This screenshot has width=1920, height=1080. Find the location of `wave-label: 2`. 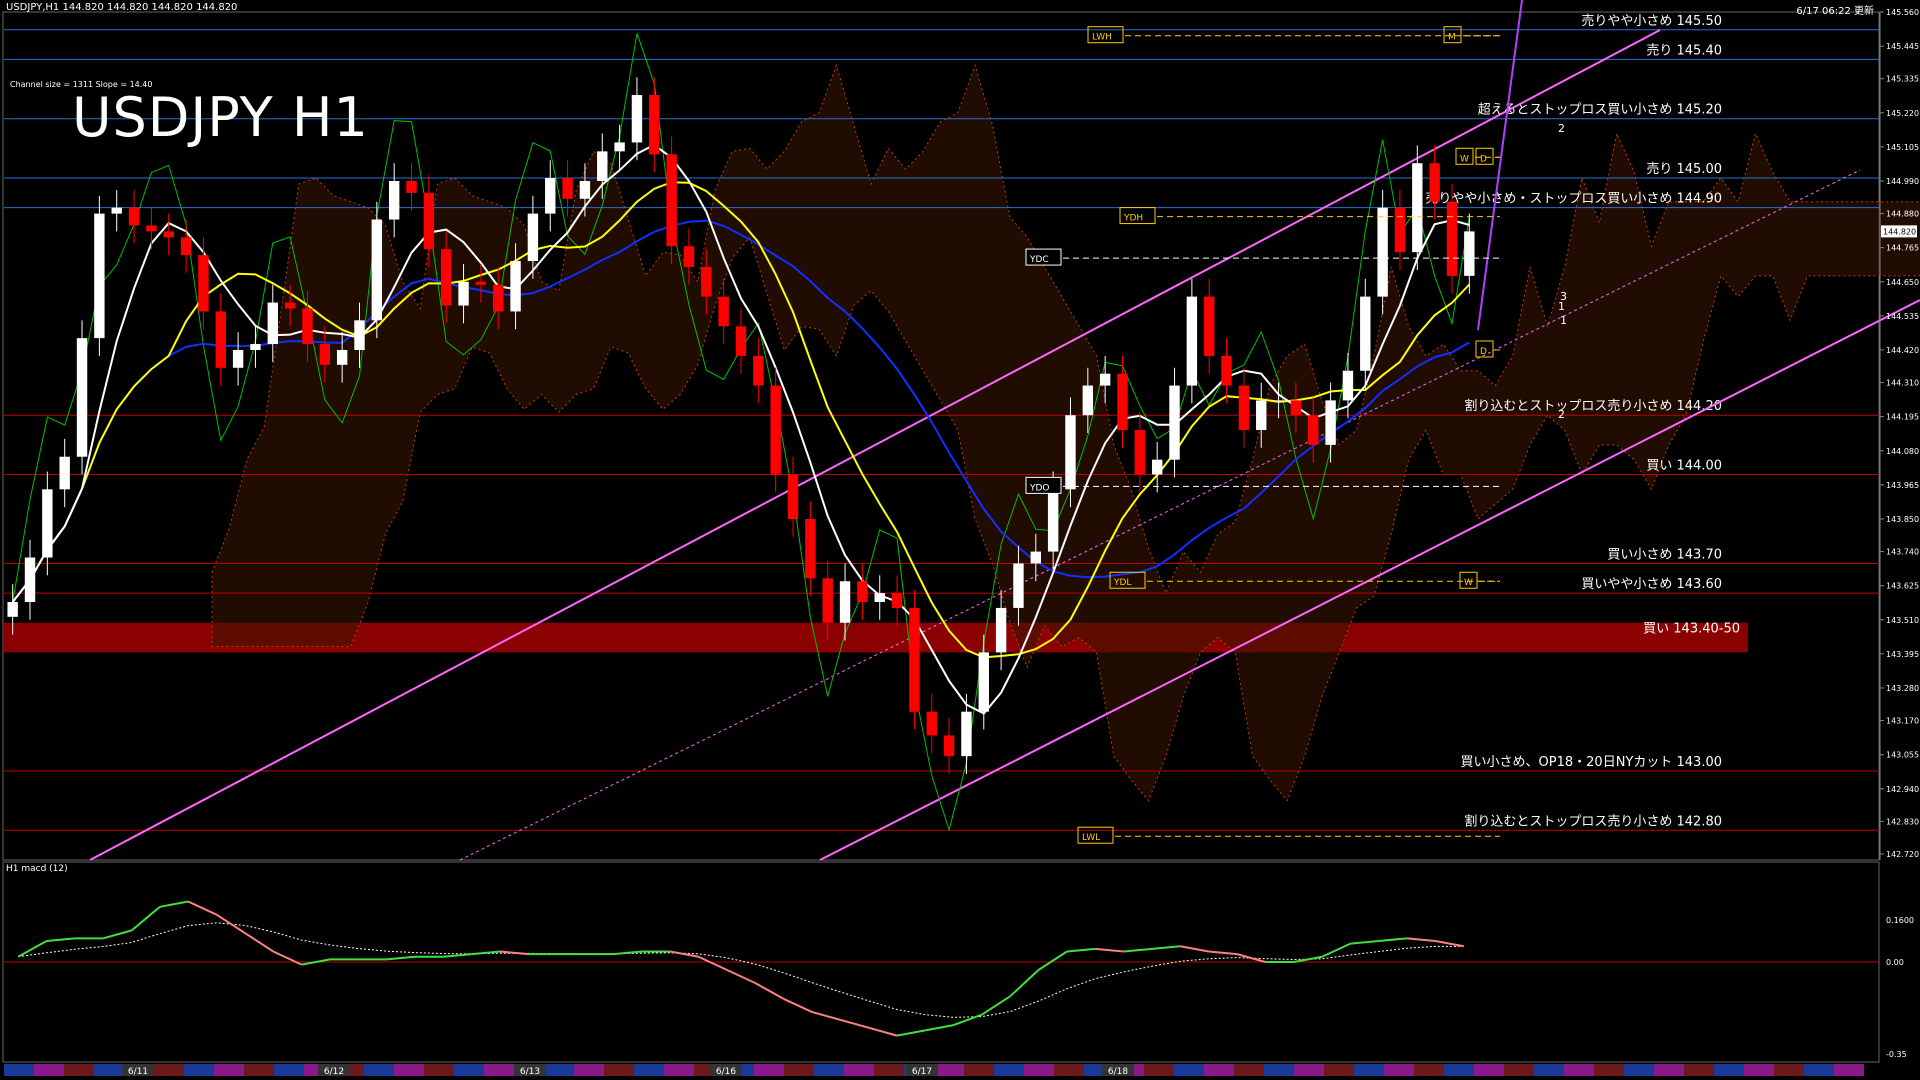

wave-label: 2 is located at coordinates (1561, 414).